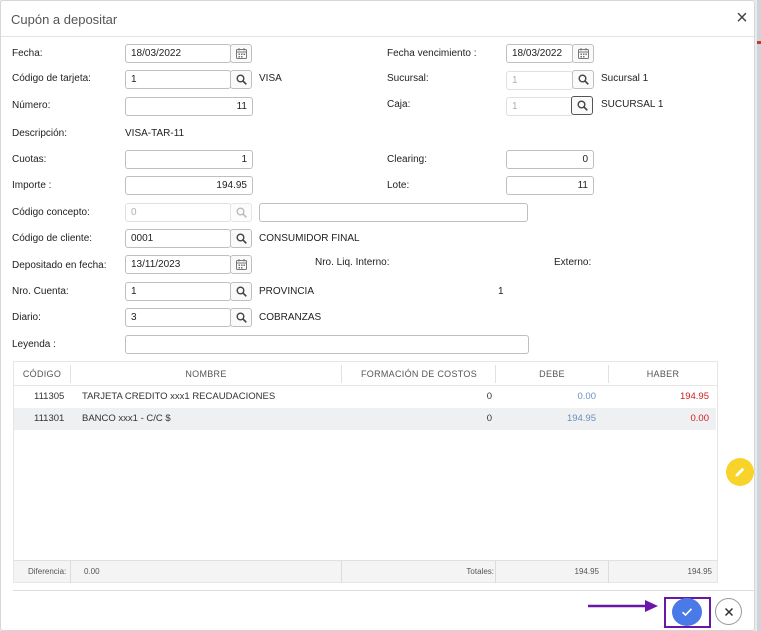  Describe the element at coordinates (287, 291) in the screenshot. I see `nro-cuenta-desc: PROVINCIA` at that location.